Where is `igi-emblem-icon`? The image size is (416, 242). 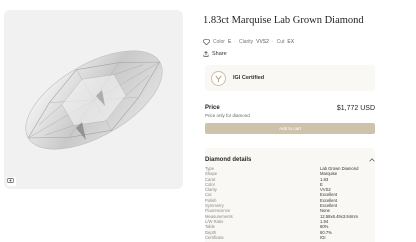
igi-emblem-icon is located at coordinates (218, 78).